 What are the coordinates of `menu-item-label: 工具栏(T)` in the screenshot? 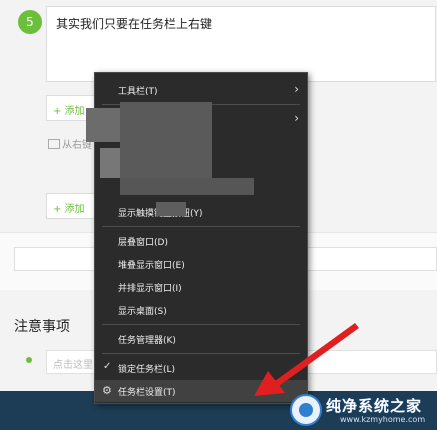 It's located at (138, 91).